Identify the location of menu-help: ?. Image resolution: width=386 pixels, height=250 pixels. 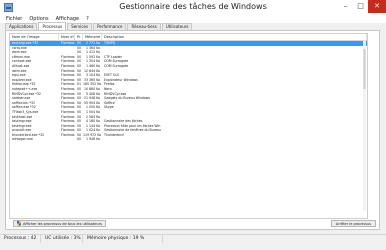
(87, 19).